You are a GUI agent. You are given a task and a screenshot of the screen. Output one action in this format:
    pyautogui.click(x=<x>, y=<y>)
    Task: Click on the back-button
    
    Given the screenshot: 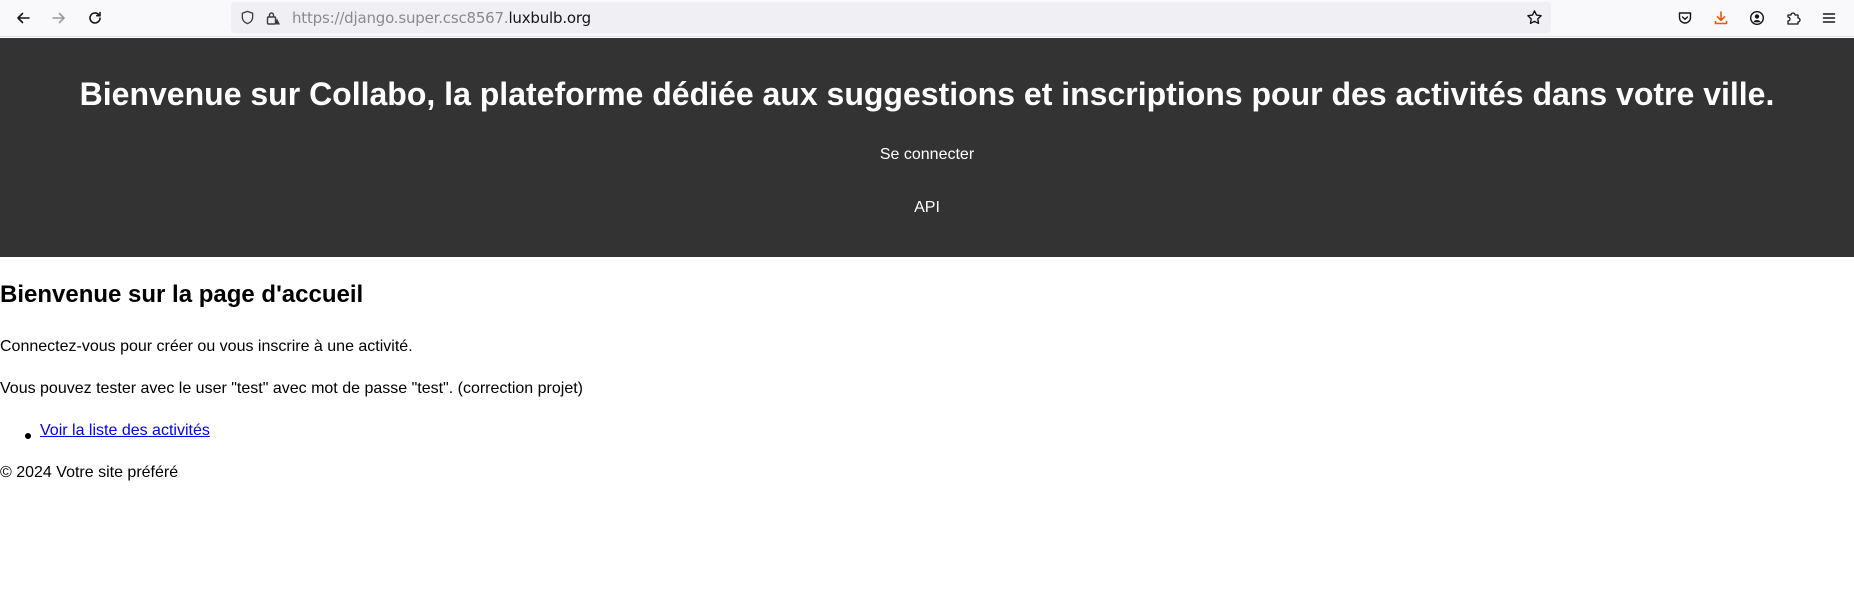 What is the action you would take?
    pyautogui.click(x=23, y=18)
    